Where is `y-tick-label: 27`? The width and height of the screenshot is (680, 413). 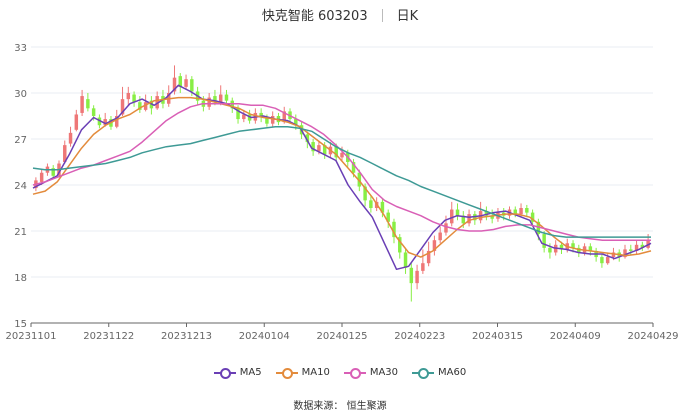 y-tick-label: 27 is located at coordinates (20, 140).